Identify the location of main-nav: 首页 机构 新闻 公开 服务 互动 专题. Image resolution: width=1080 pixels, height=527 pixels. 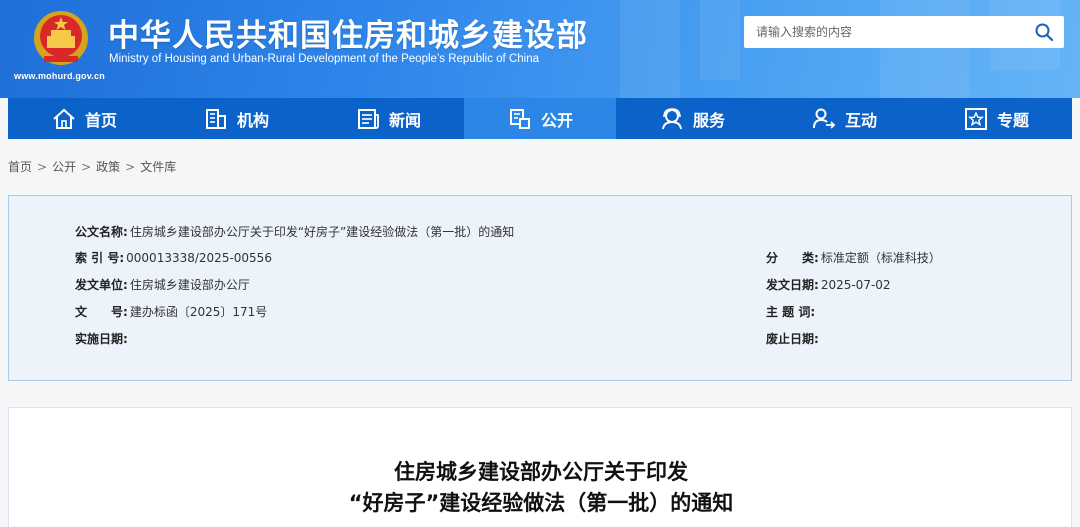
(540, 118).